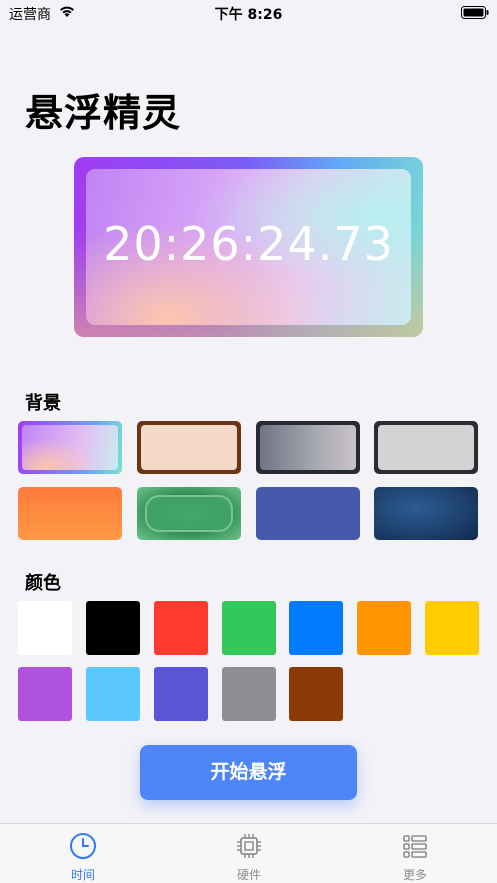 Image resolution: width=497 pixels, height=883 pixels. I want to click on tab-hardware-label: 硬件, so click(248, 875).